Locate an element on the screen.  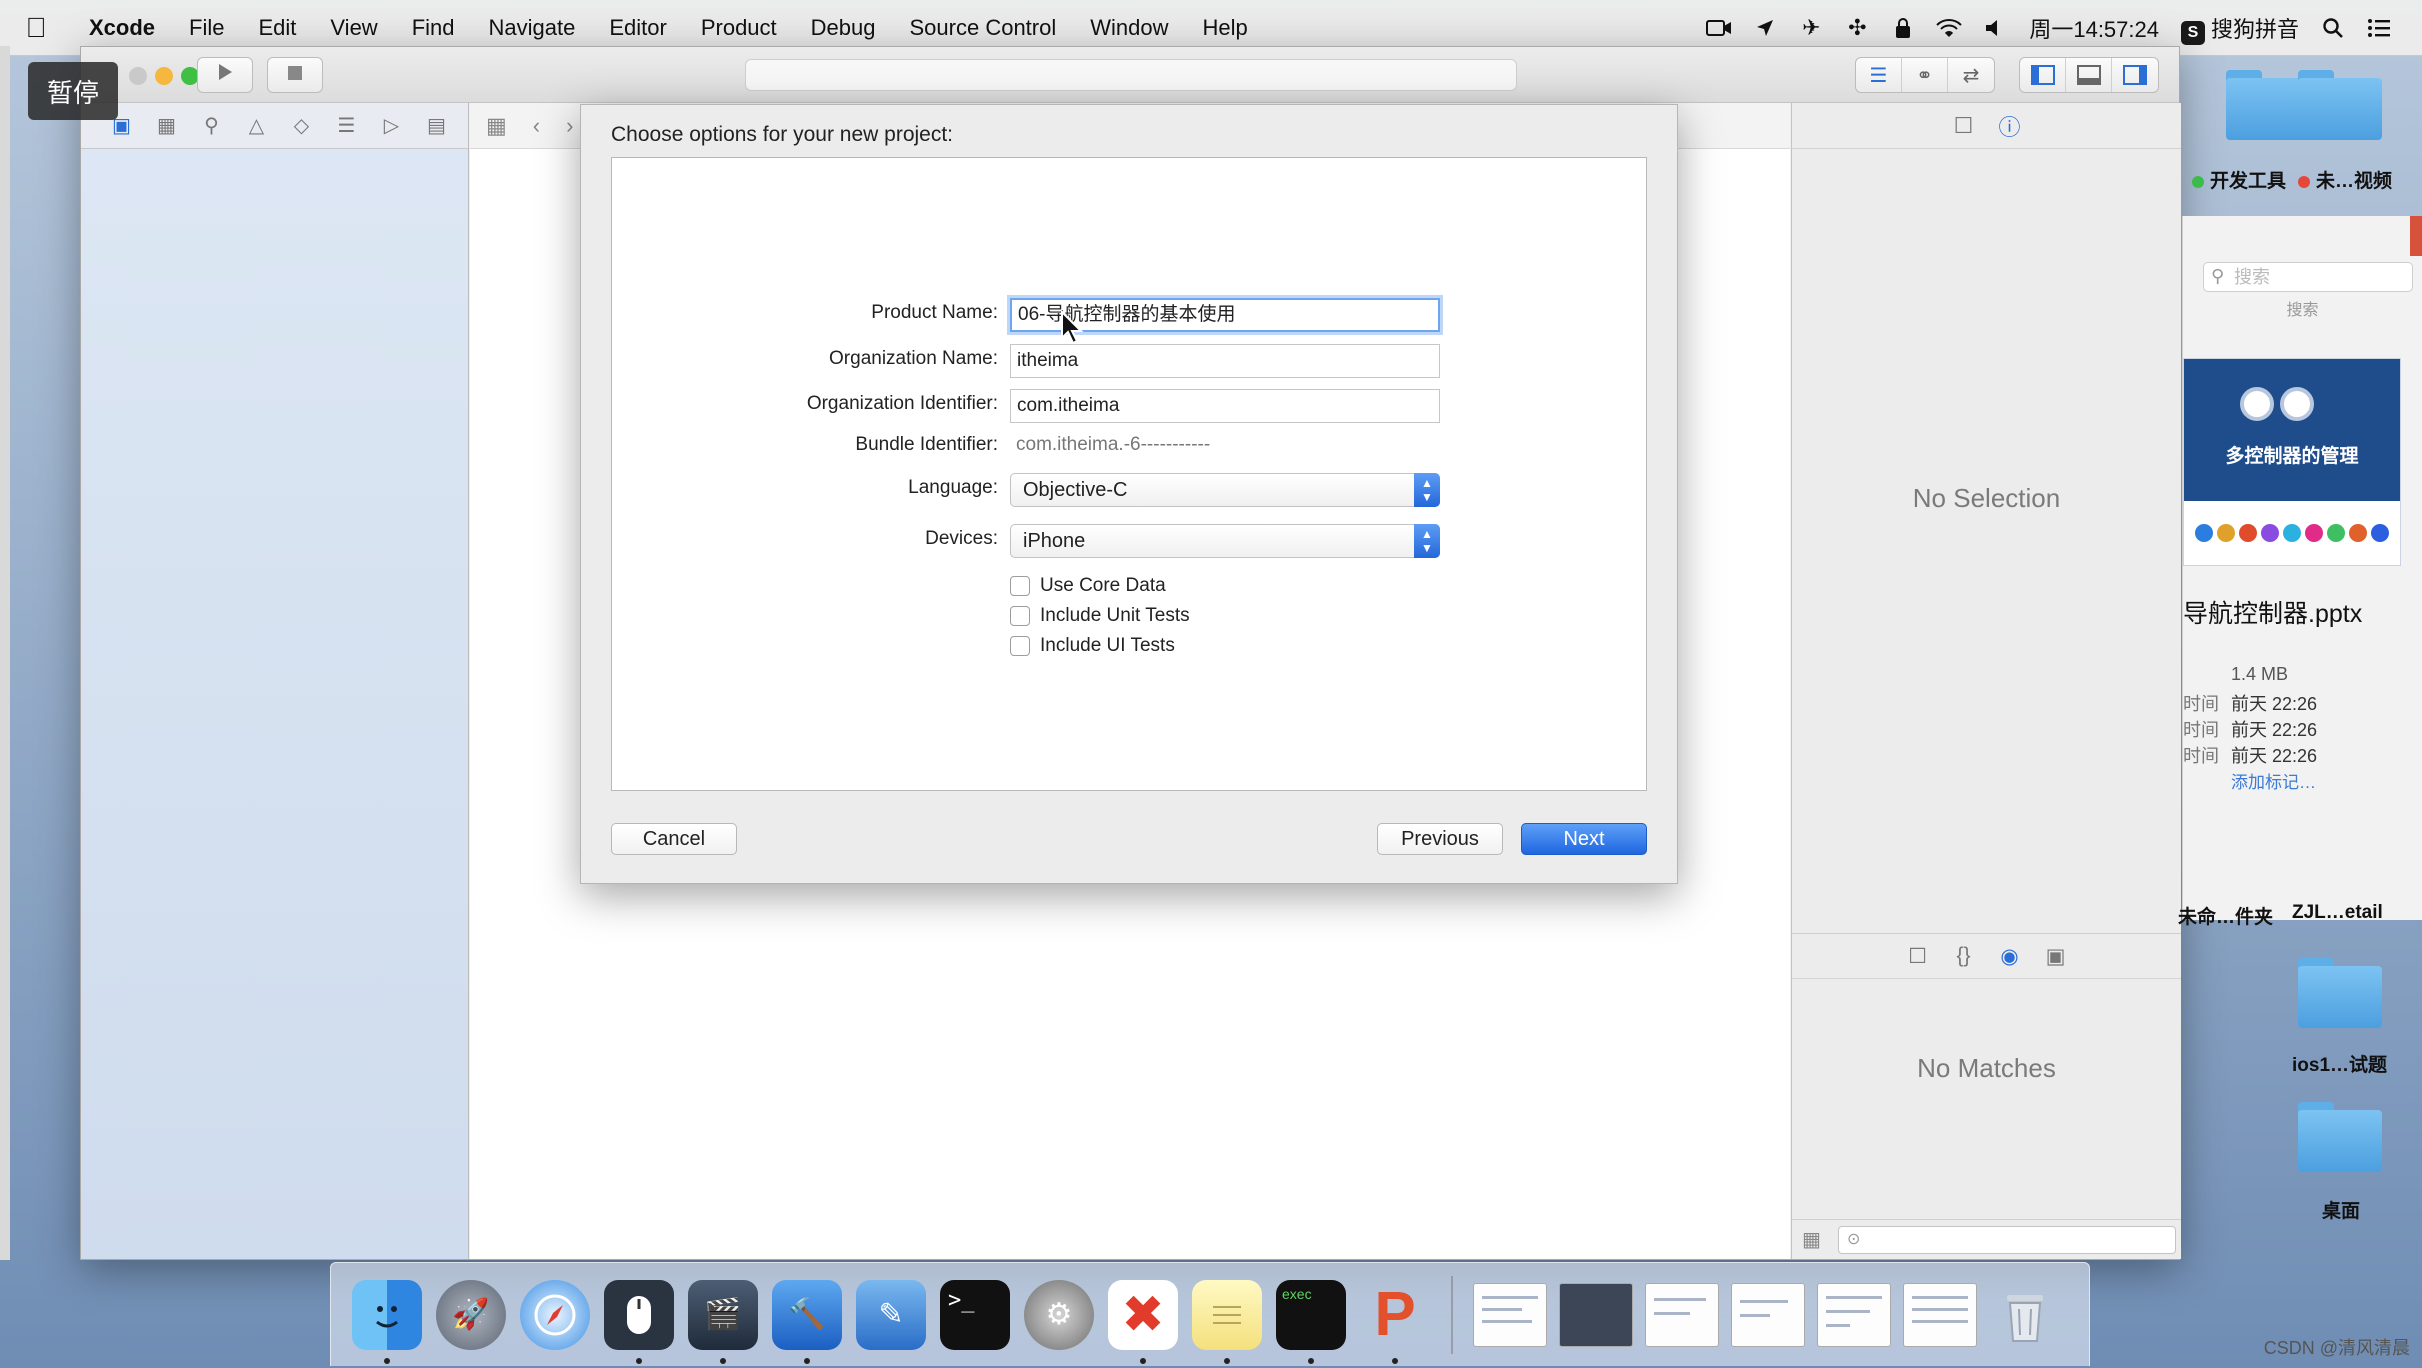
language-label: Language: is located at coordinates (953, 487).